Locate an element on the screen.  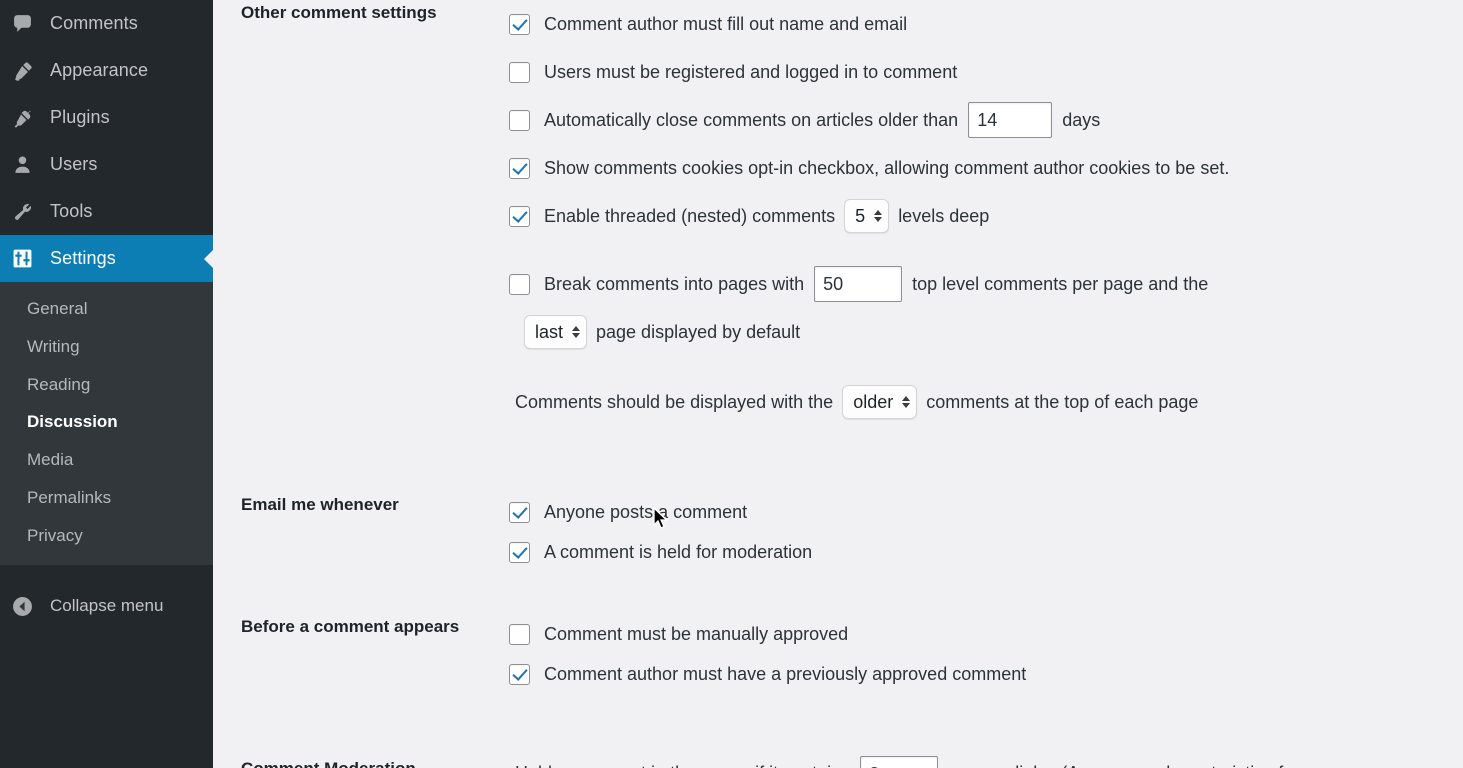
checkbox-email-held-for-moderation is located at coordinates (519, 552).